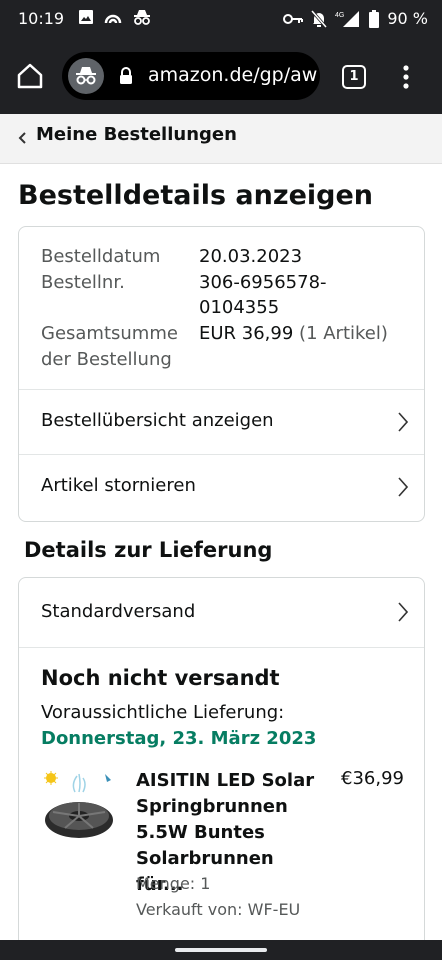 The height and width of the screenshot is (960, 442). Describe the element at coordinates (79, 808) in the screenshot. I see `product-image` at that location.